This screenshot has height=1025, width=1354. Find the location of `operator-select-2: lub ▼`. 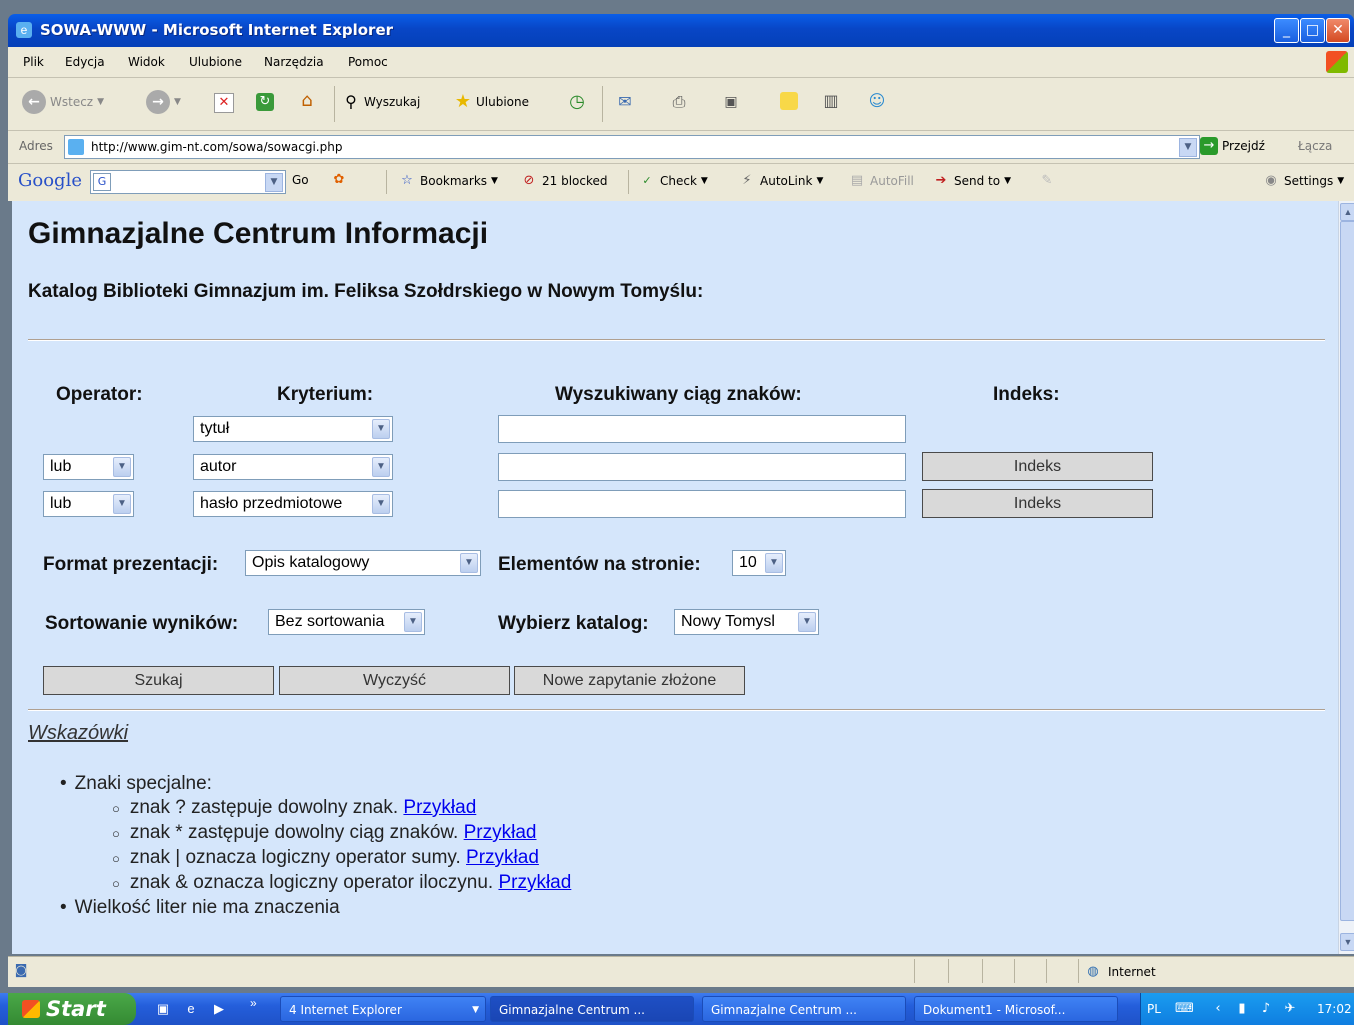

operator-select-2: lub ▼ is located at coordinates (88, 467).